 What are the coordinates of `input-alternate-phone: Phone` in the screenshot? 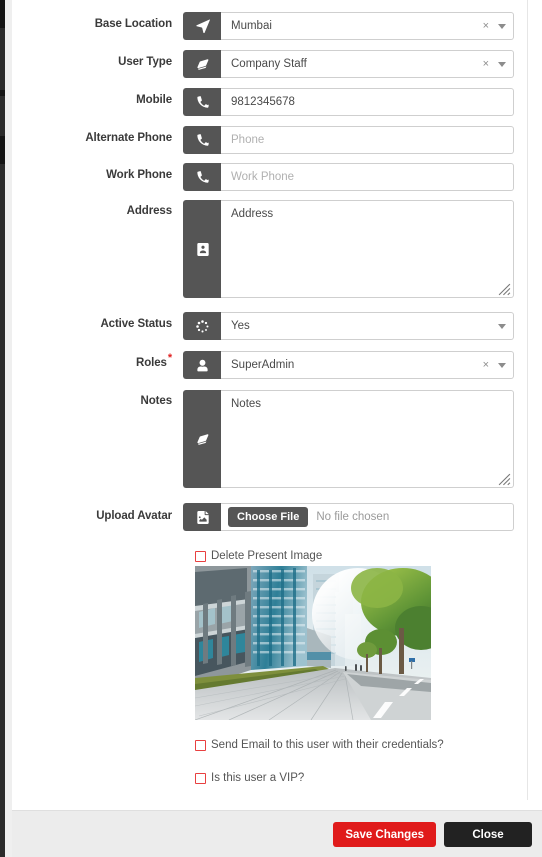 It's located at (367, 140).